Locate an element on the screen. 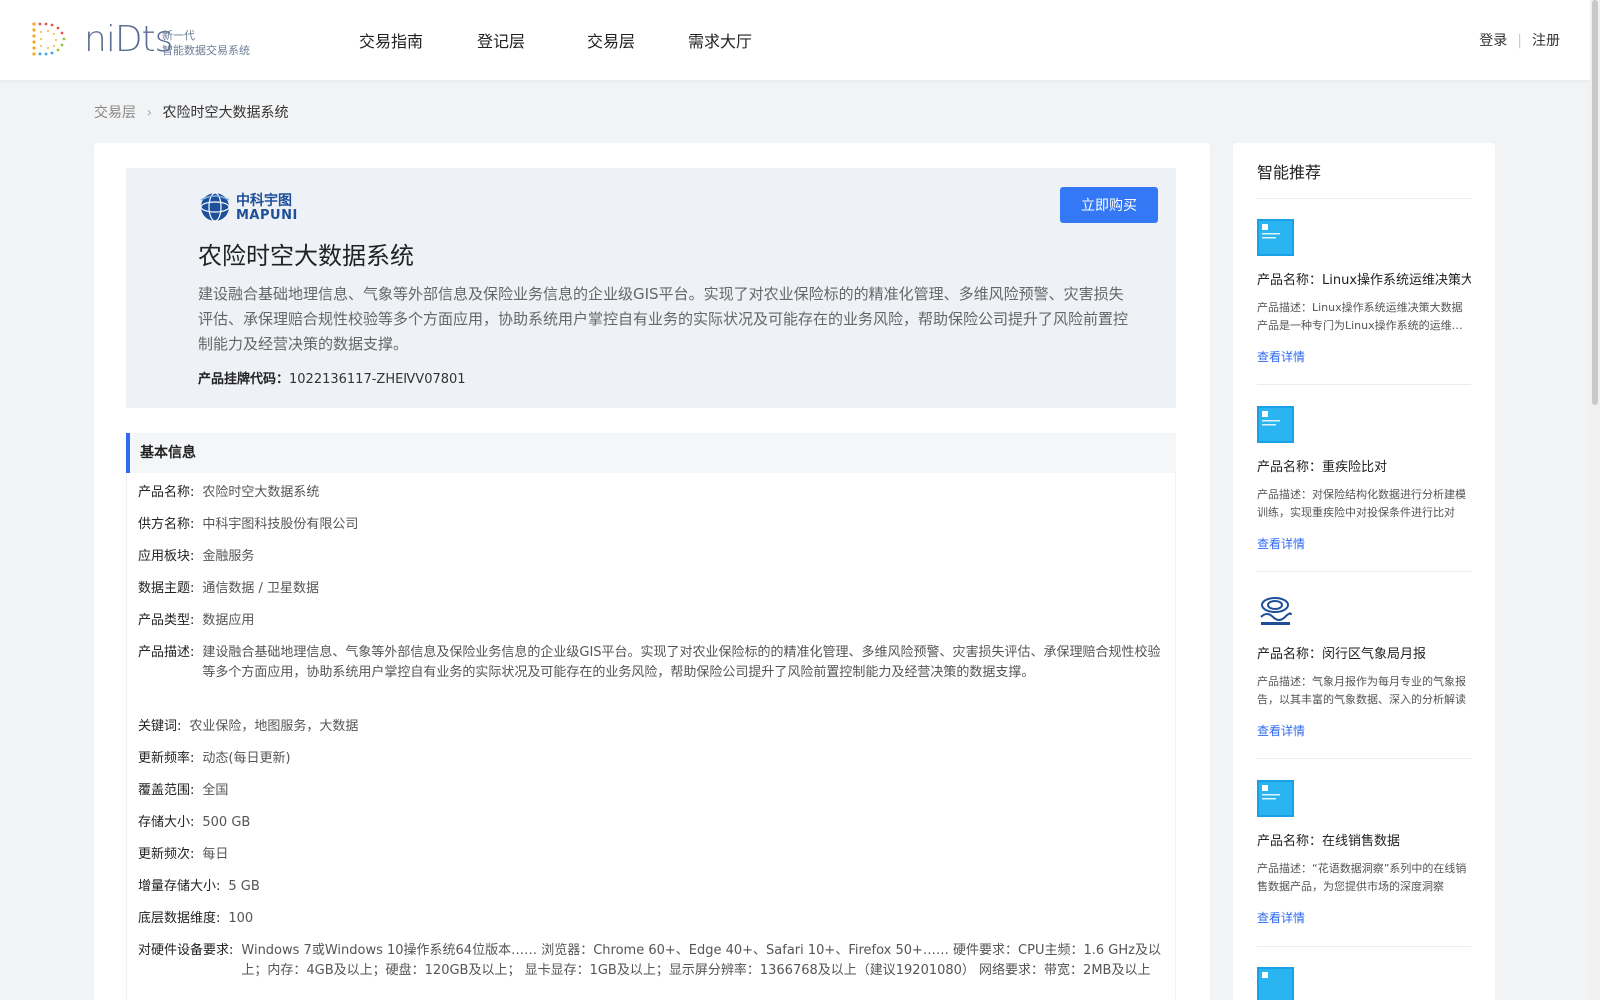 This screenshot has height=1000, width=1600. info-row-data-topic: 数据主题: 通信数据 / 卫星数据 is located at coordinates (648, 589).